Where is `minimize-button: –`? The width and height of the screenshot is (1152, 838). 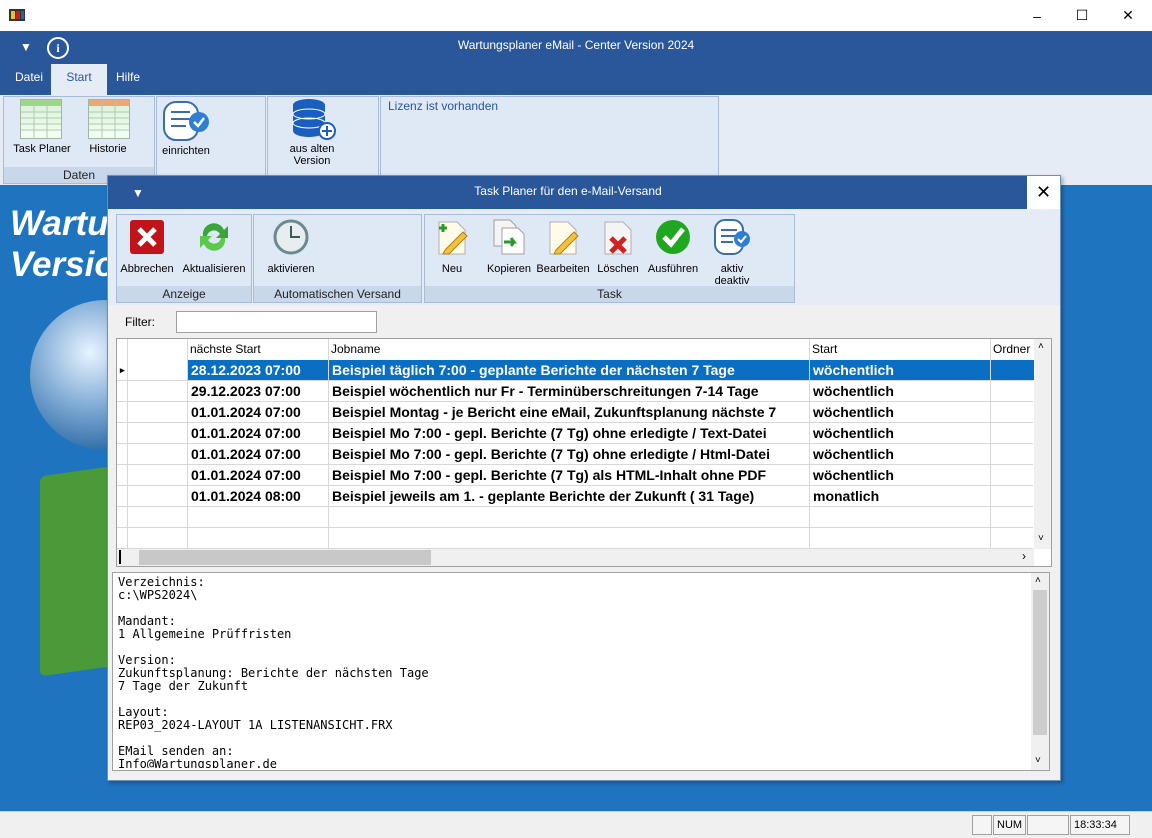
minimize-button: – is located at coordinates (1037, 15).